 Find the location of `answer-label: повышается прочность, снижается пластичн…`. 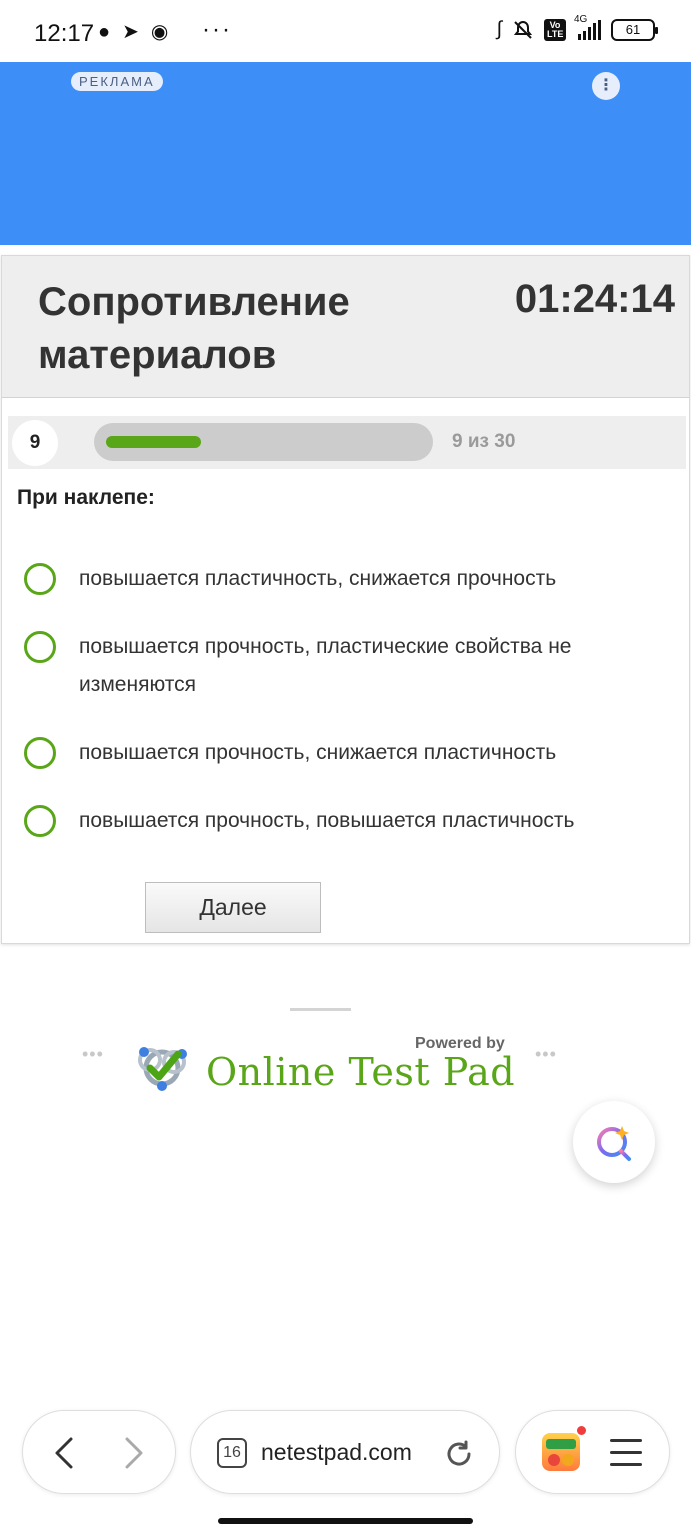

answer-label: повышается прочность, снижается пластичн… is located at coordinates (379, 753).